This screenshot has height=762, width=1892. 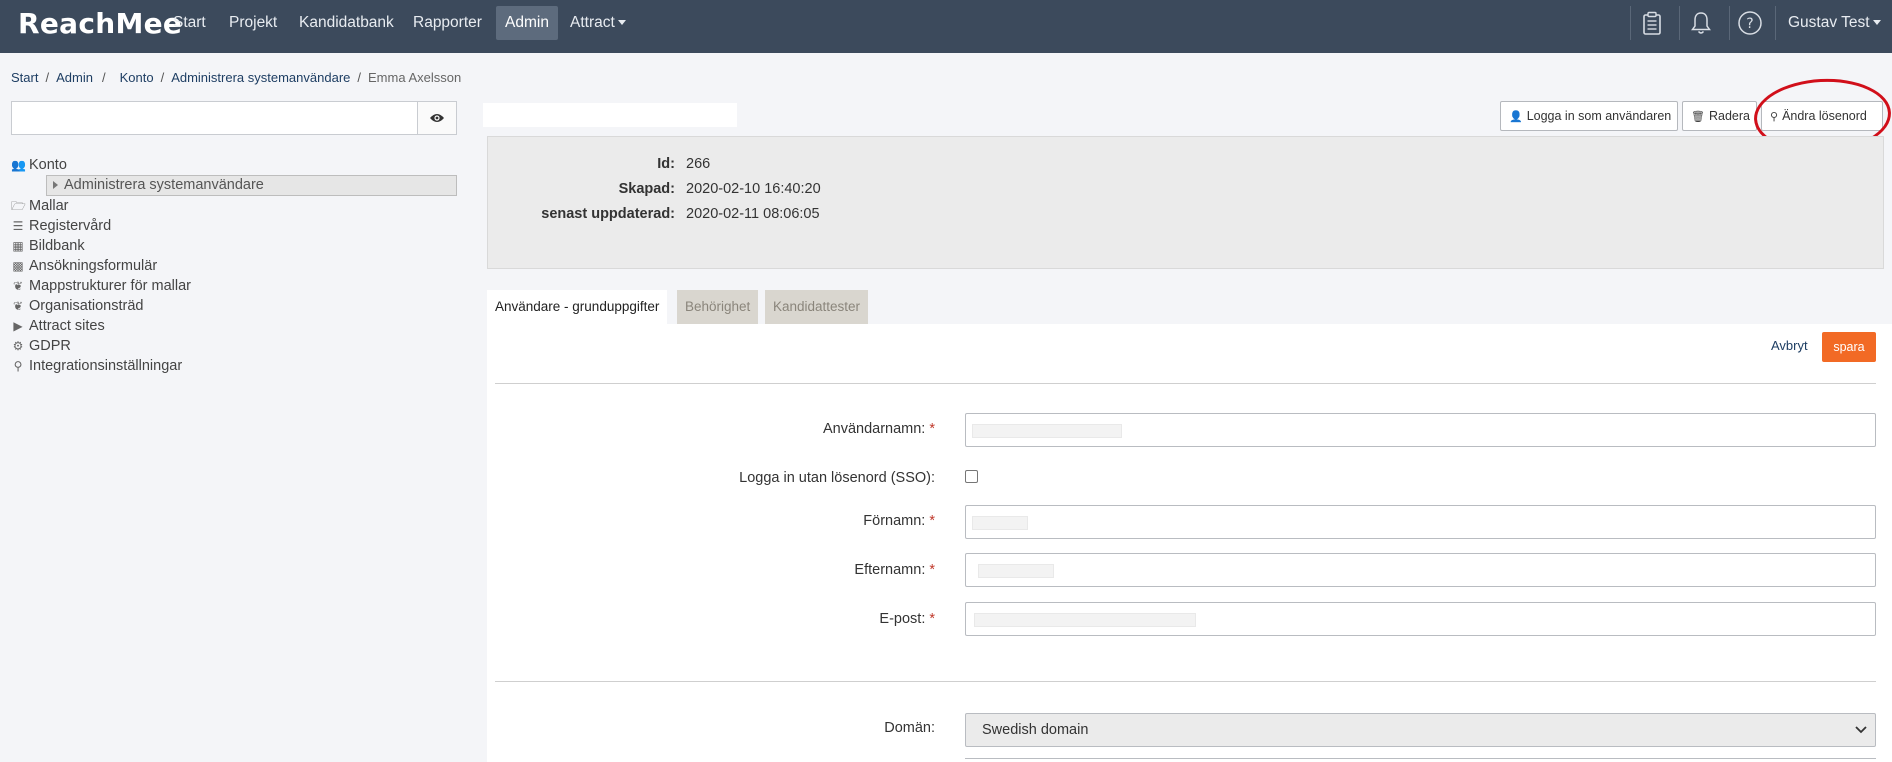 I want to click on users-icon: 👥, so click(x=18, y=165).